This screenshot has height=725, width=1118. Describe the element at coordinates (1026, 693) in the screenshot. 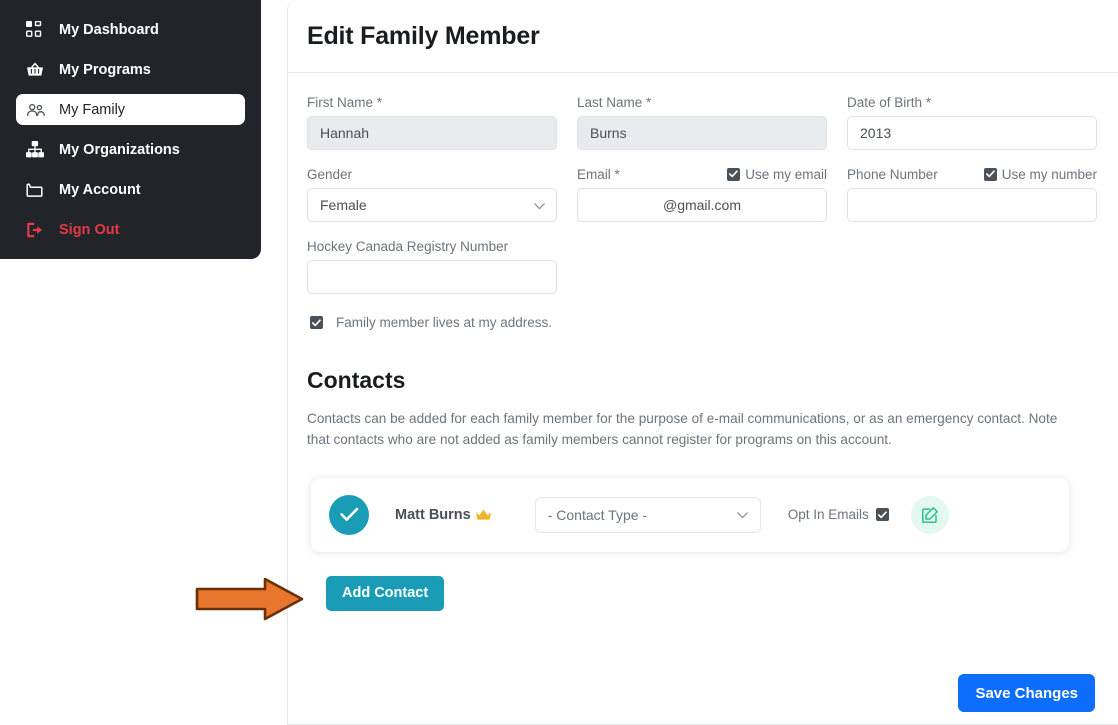

I see `save-changes-button: Save Changes` at that location.